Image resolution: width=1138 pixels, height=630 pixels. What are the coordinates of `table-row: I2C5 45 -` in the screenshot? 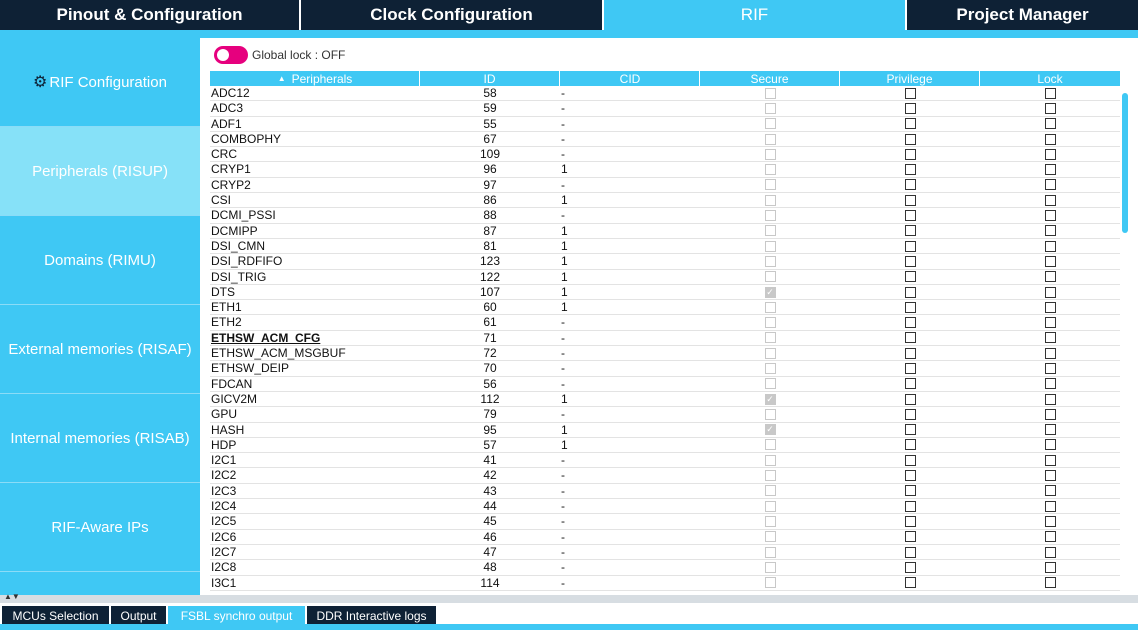 It's located at (665, 522).